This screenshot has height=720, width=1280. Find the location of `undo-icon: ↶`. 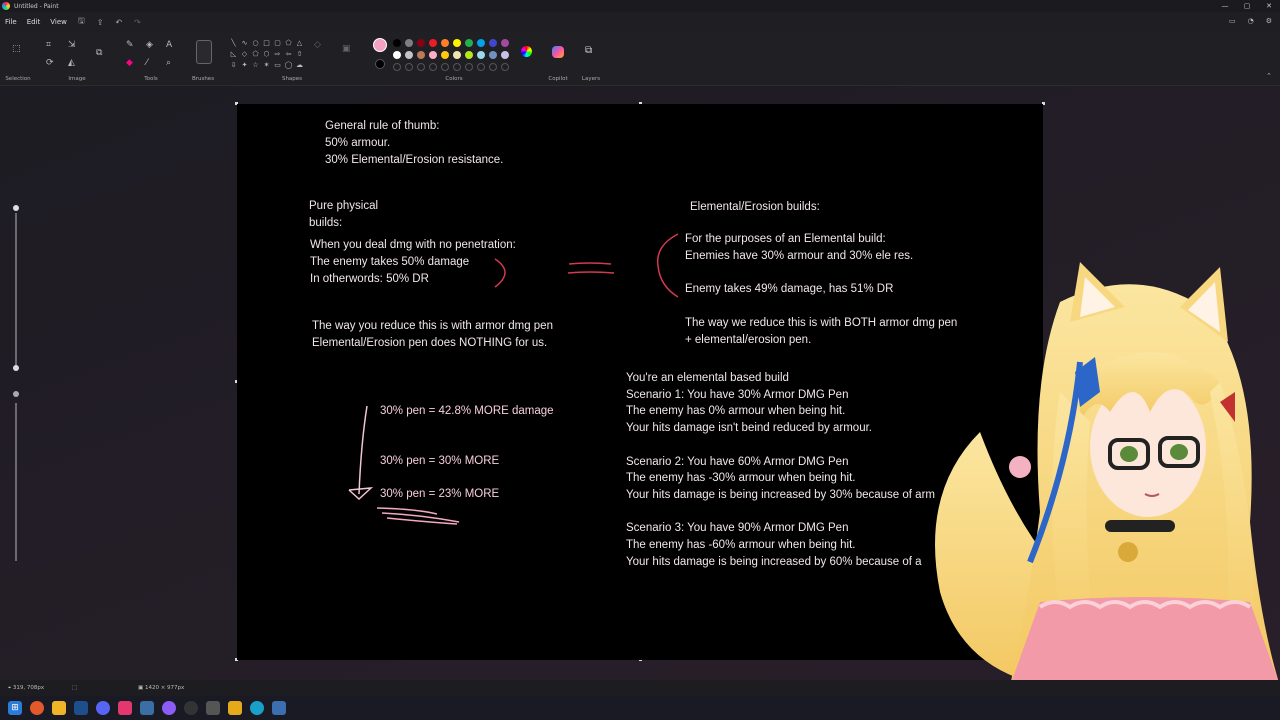

undo-icon: ↶ is located at coordinates (118, 22).